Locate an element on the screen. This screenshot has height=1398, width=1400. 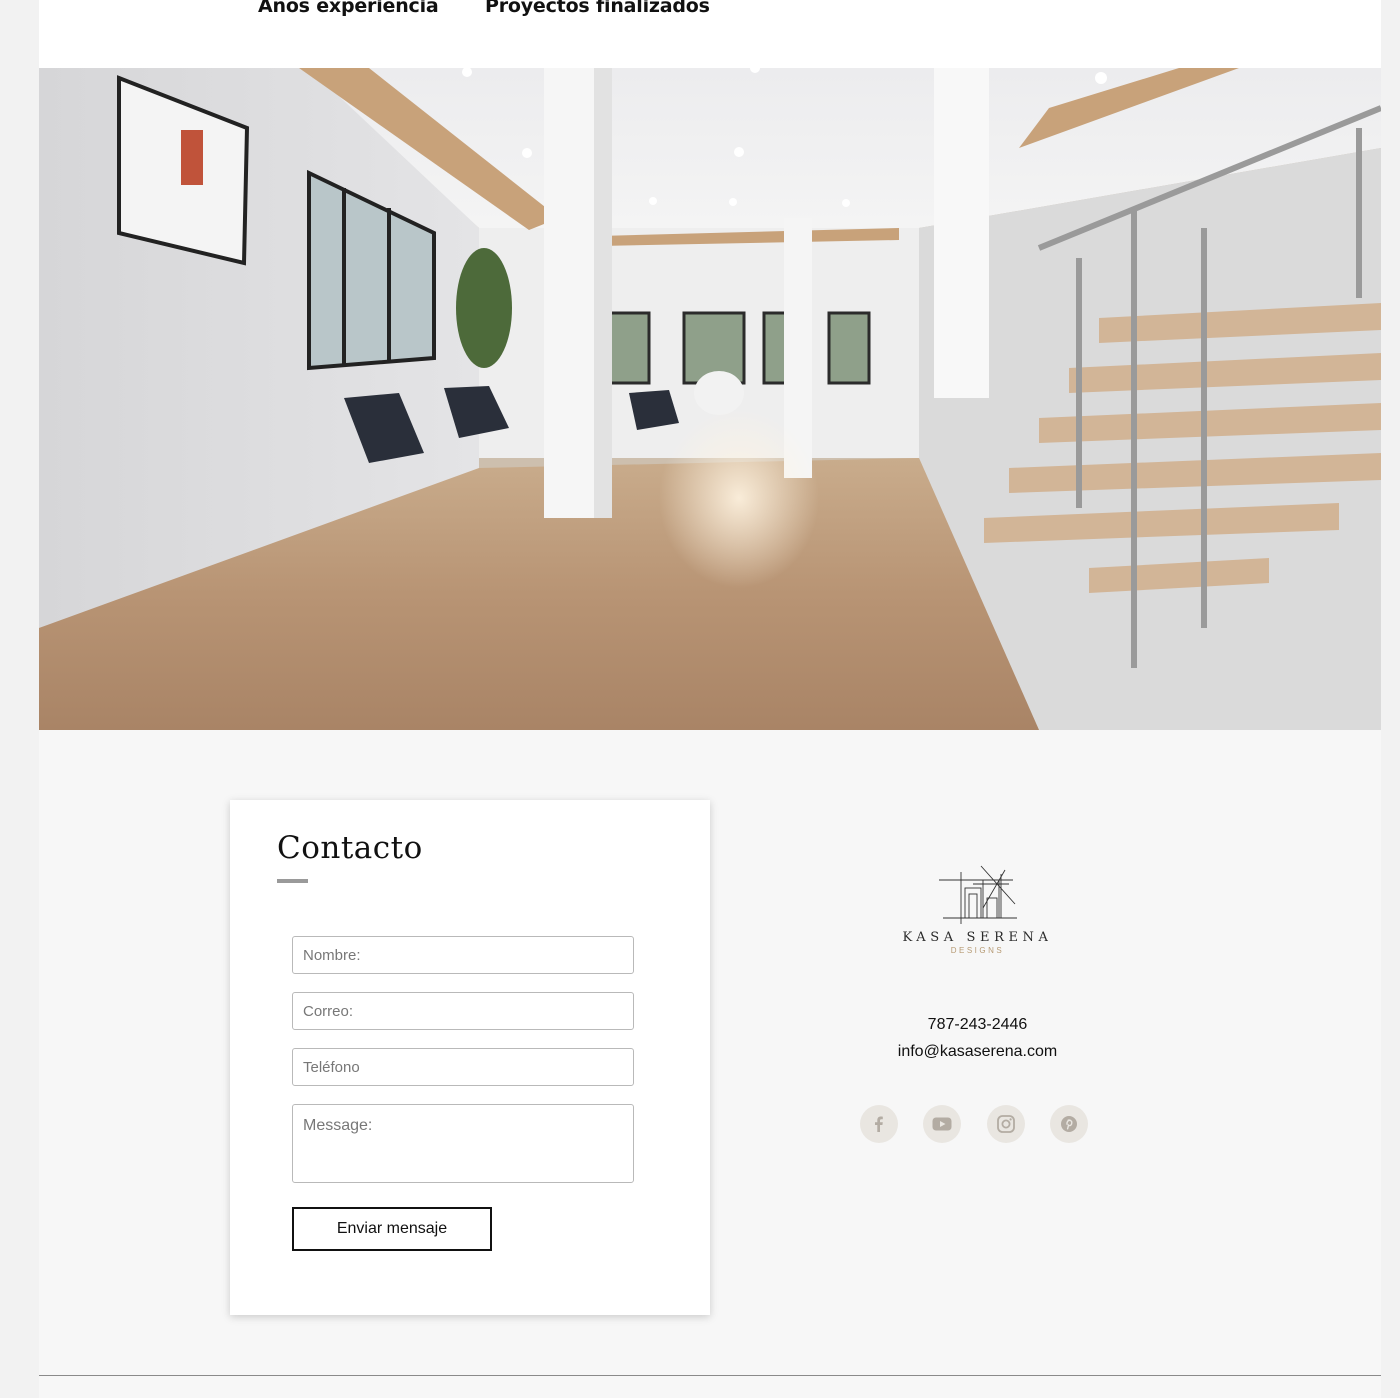
email-input is located at coordinates (463, 1011).